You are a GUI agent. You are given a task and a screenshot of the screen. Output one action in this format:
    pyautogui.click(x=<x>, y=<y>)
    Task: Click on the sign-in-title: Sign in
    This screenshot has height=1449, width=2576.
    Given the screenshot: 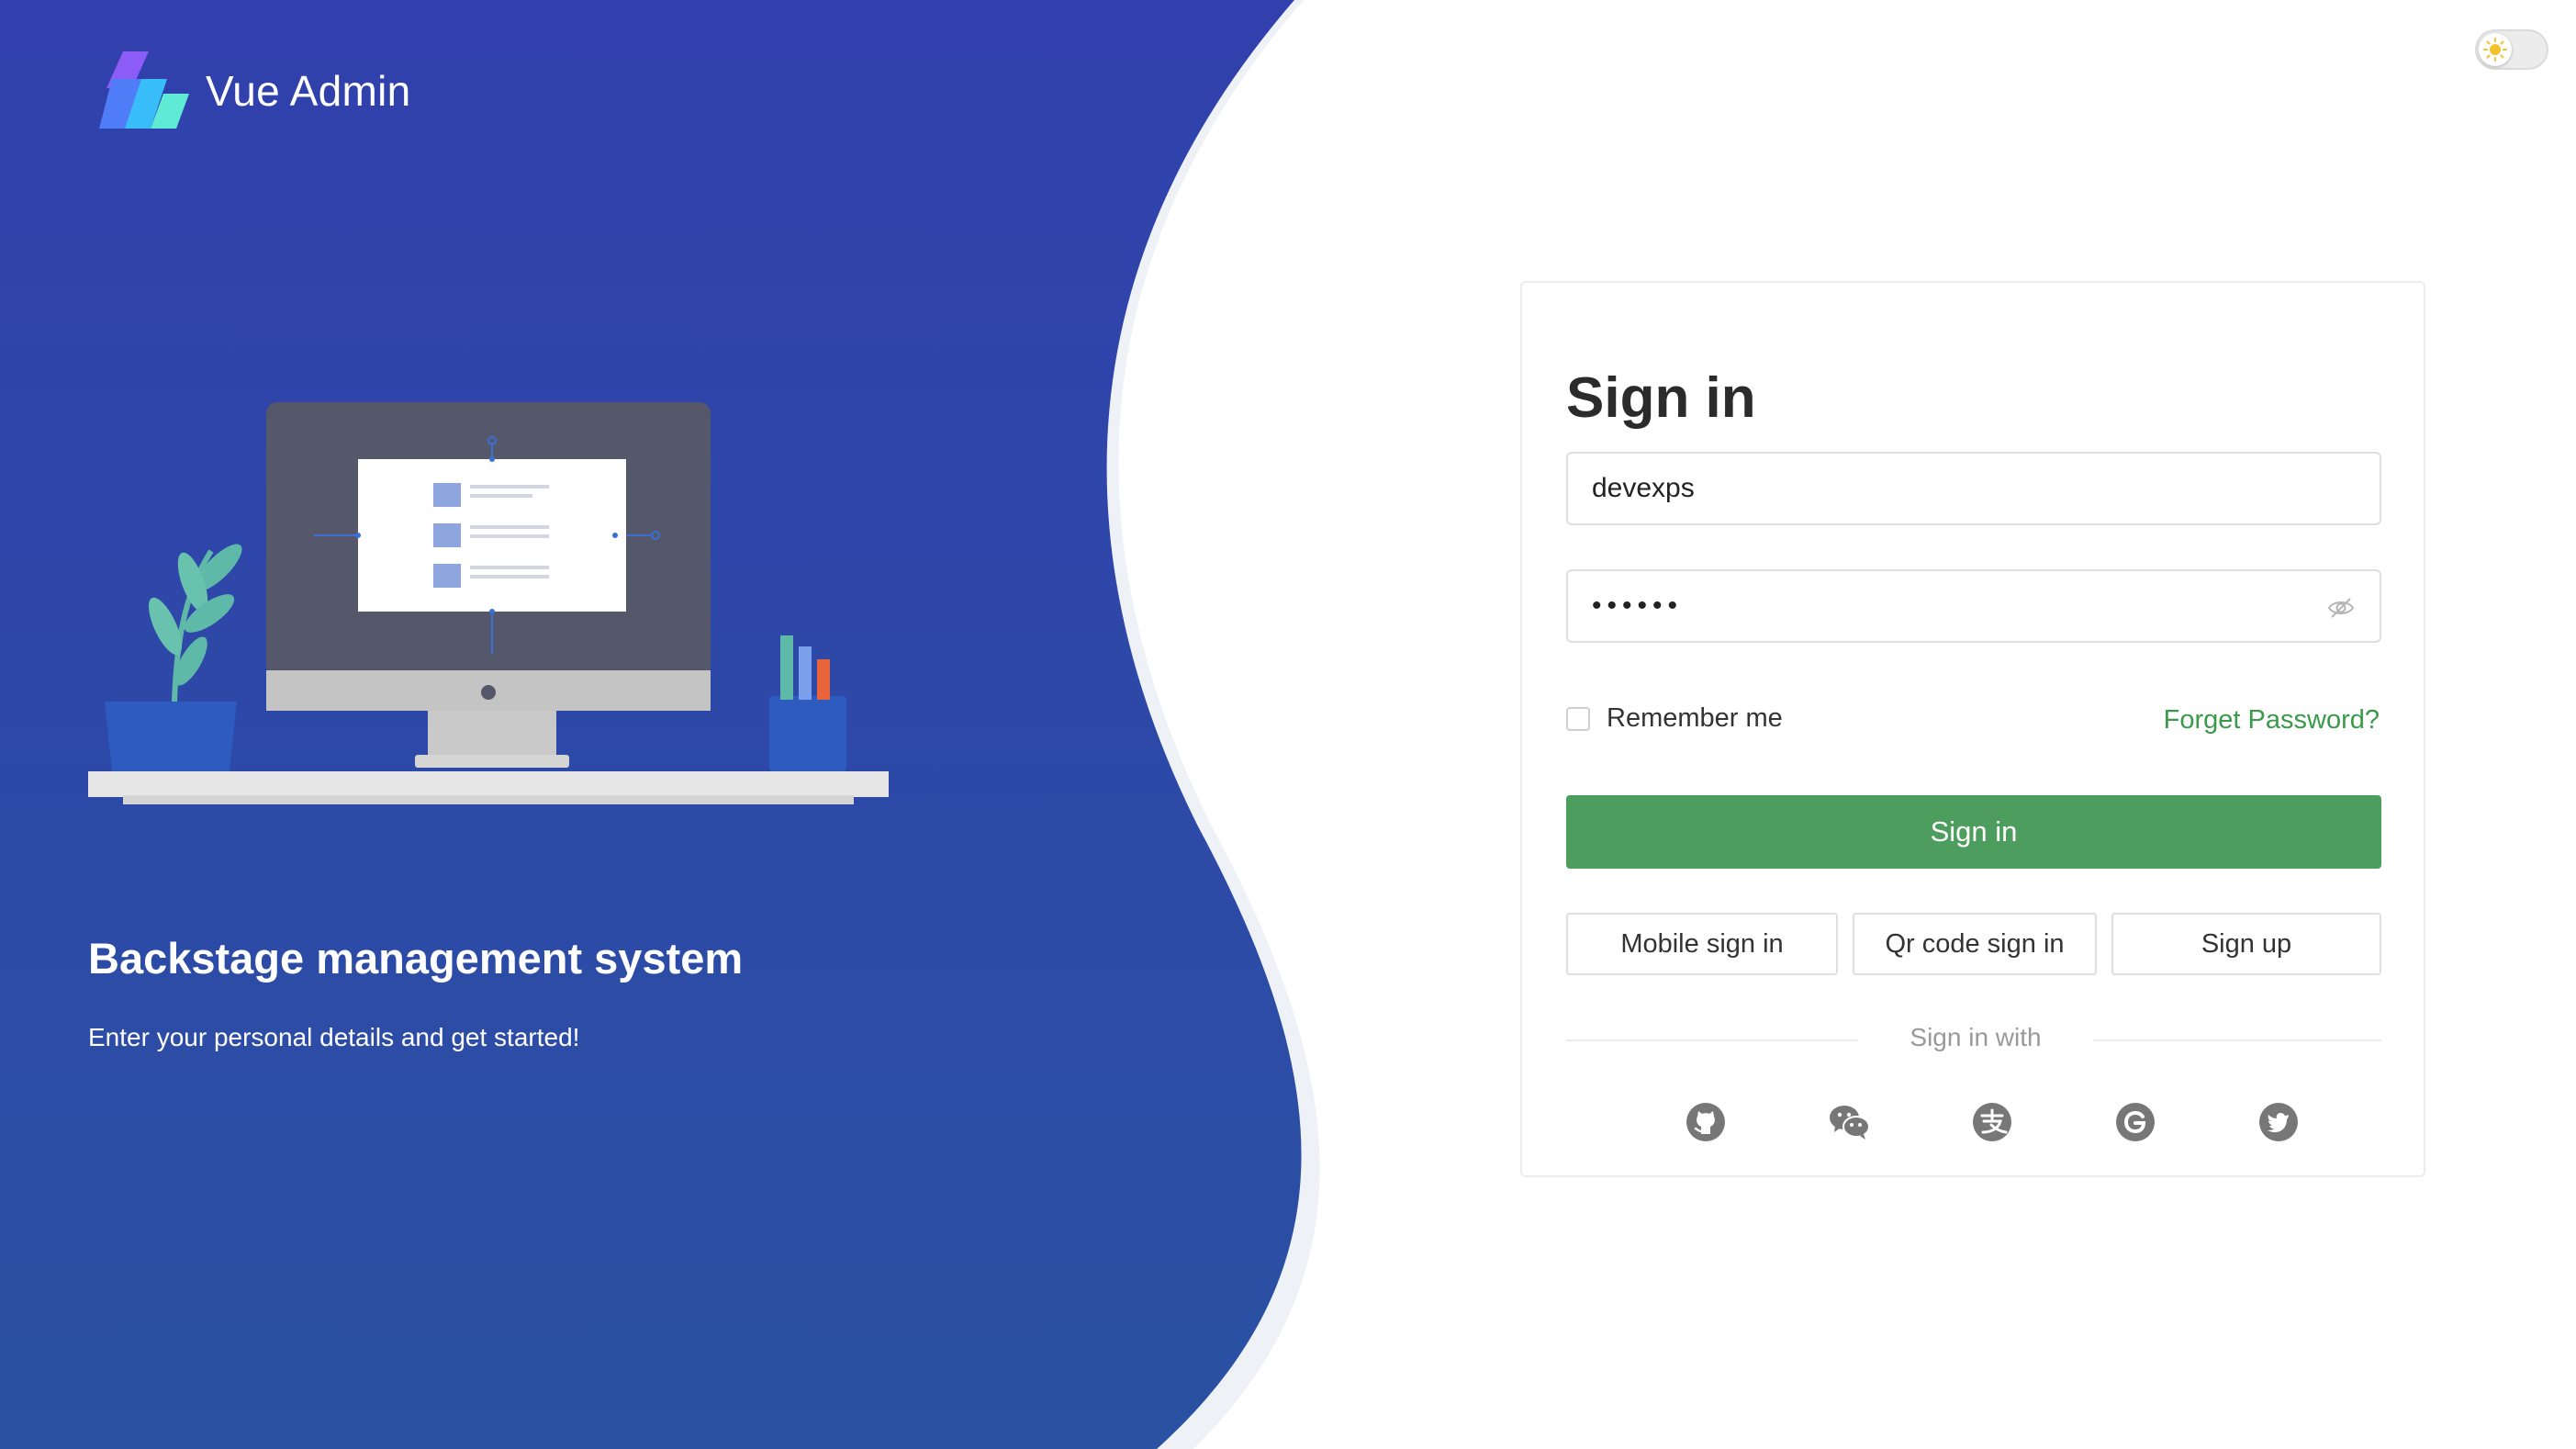 What is the action you would take?
    pyautogui.click(x=1661, y=398)
    